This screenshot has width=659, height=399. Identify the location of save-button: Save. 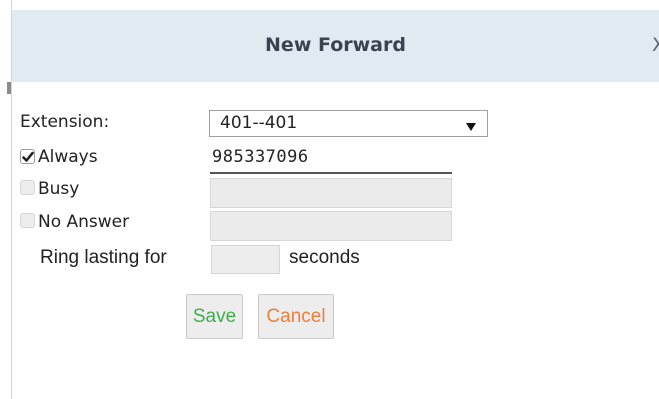
(214, 316).